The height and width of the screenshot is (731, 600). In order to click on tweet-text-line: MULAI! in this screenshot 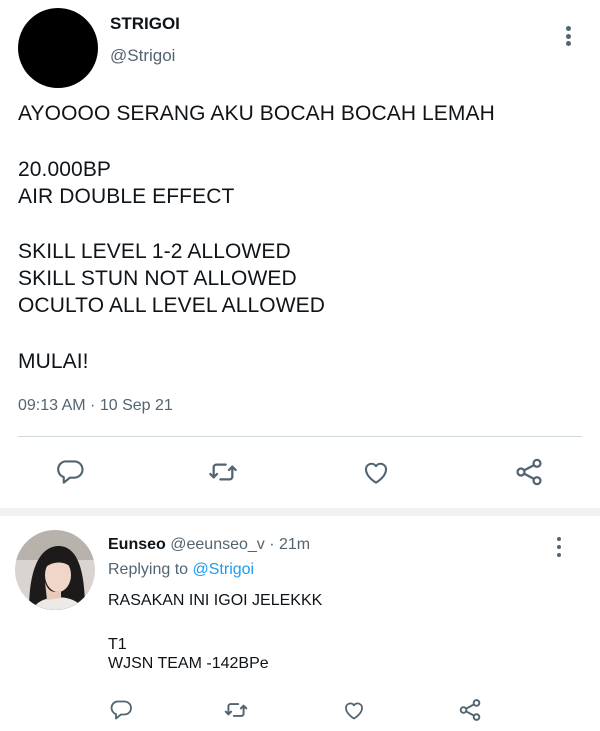, I will do `click(53, 361)`.